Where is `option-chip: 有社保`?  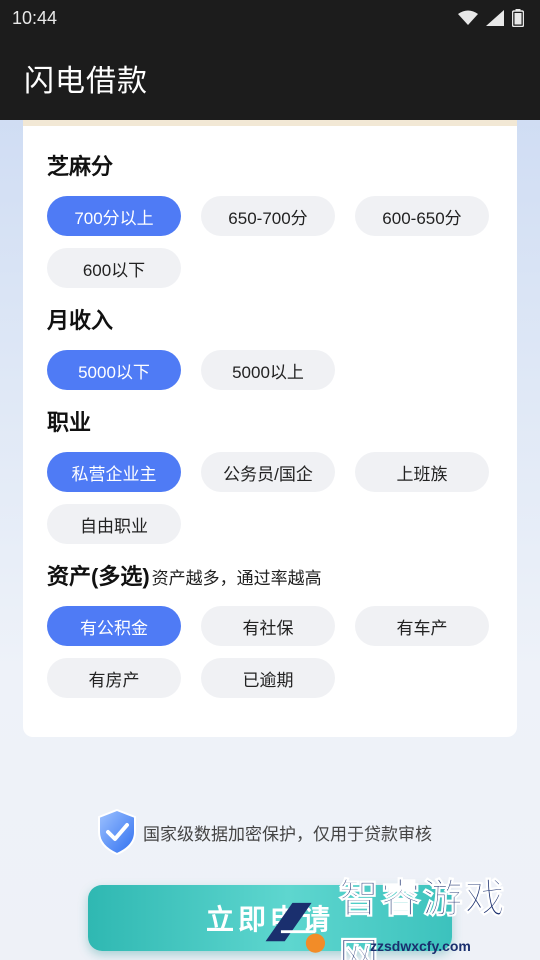
option-chip: 有社保 is located at coordinates (268, 626).